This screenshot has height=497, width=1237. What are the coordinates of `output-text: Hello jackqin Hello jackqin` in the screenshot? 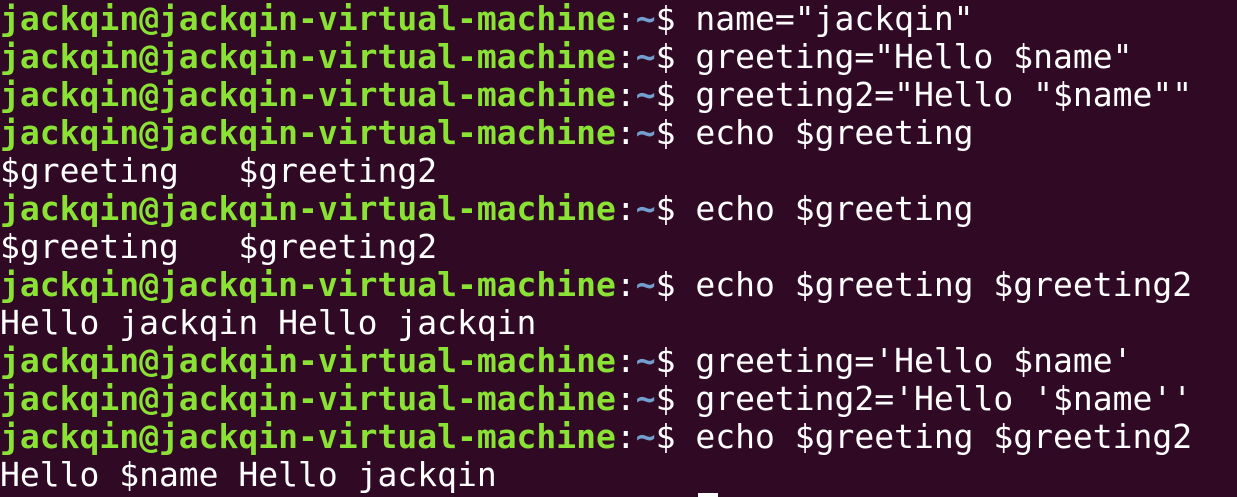 It's located at (268, 322).